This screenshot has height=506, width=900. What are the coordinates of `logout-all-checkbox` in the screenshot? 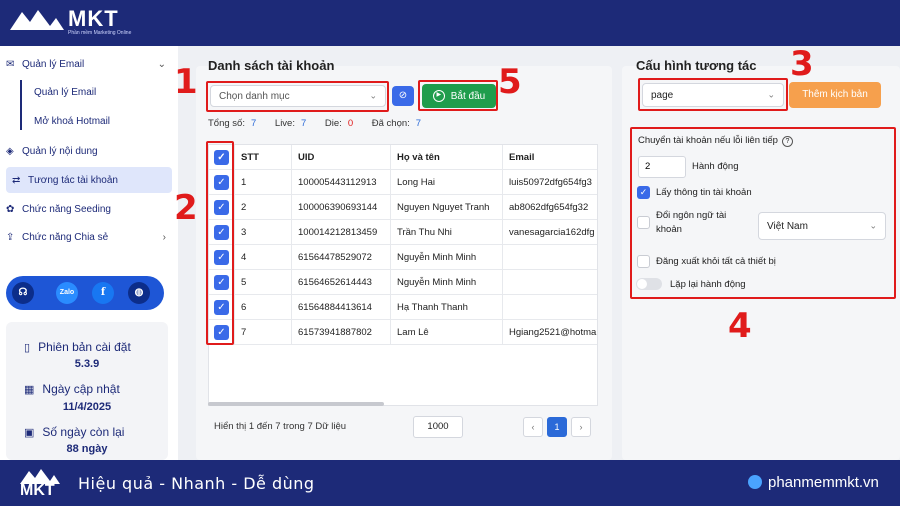 It's located at (643, 261).